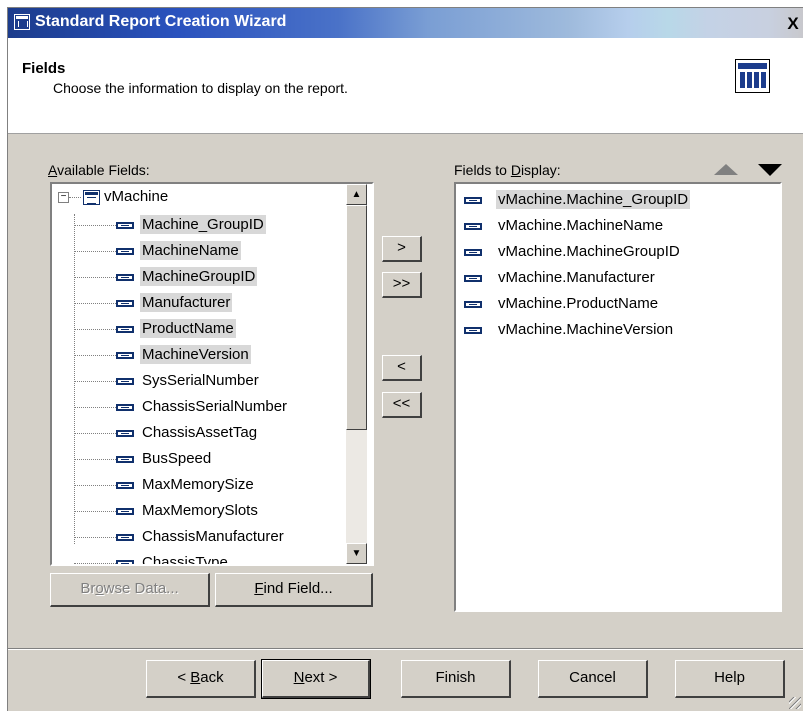  I want to click on tree-root-vmachine: − vMachine, so click(158, 199).